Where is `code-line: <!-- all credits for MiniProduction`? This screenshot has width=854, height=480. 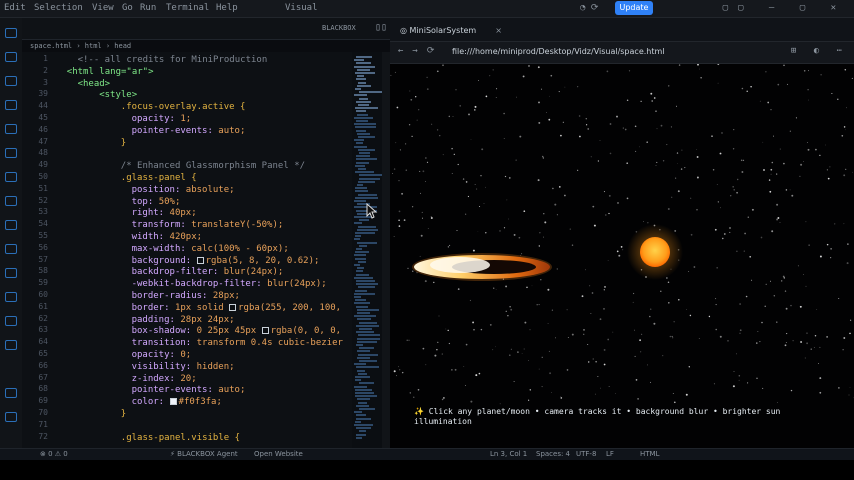 code-line: <!-- all credits for MiniProduction is located at coordinates (173, 60).